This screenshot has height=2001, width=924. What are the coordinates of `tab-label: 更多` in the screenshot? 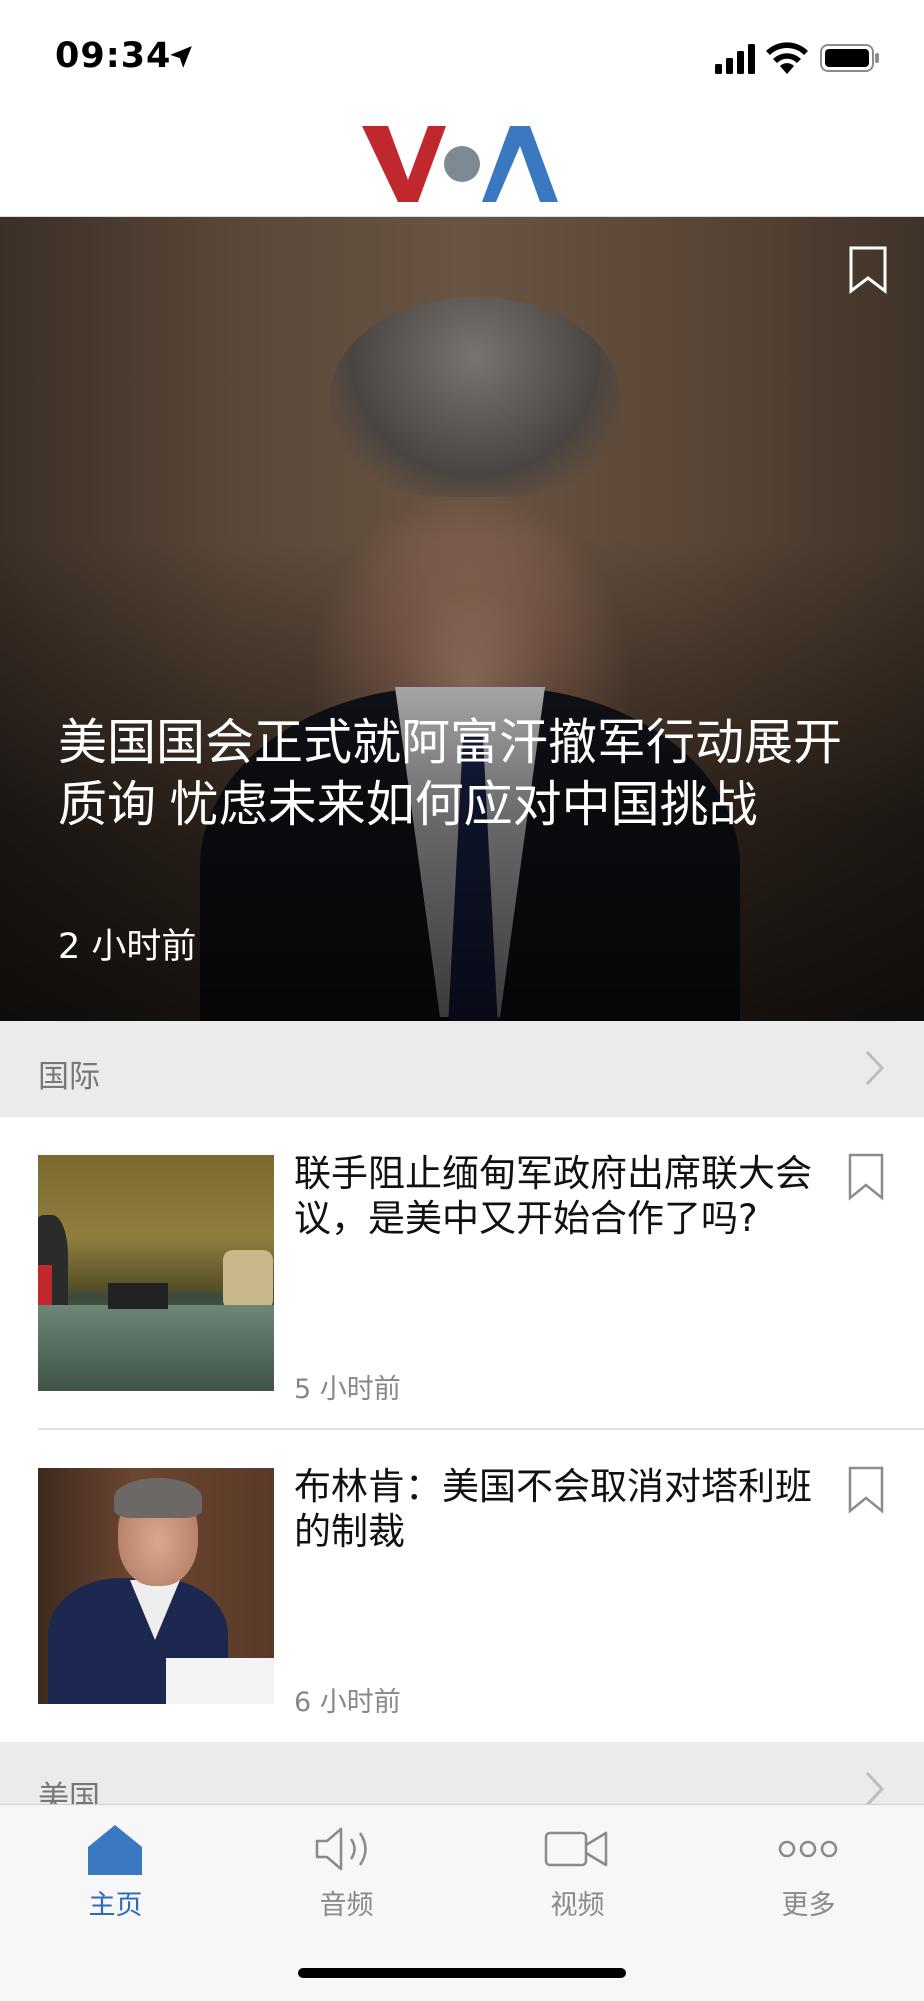 It's located at (808, 1905).